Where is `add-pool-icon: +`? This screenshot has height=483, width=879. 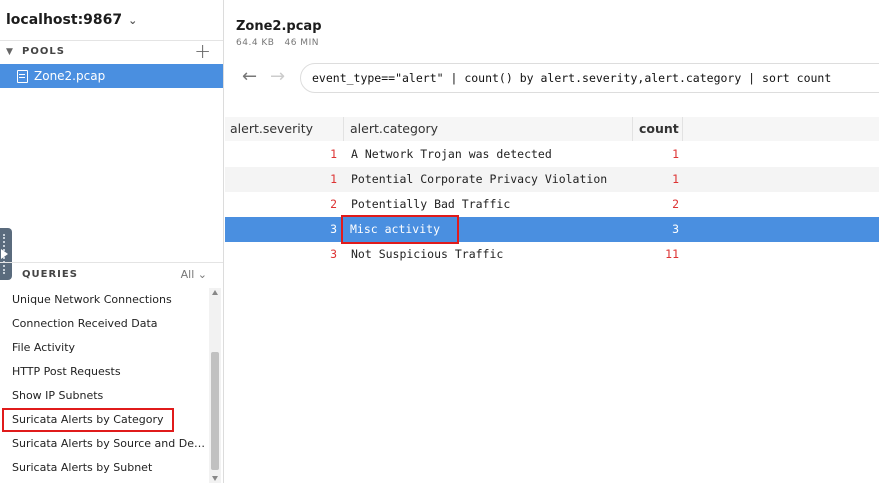 add-pool-icon: + is located at coordinates (202, 51).